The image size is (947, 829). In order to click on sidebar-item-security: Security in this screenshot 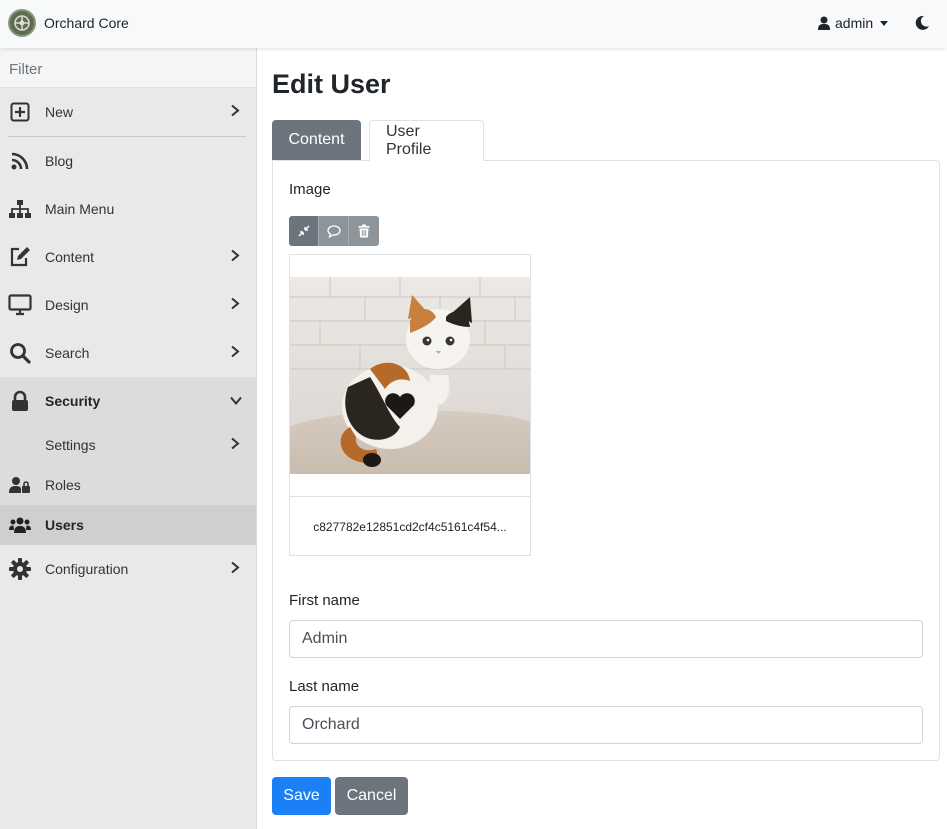, I will do `click(128, 401)`.